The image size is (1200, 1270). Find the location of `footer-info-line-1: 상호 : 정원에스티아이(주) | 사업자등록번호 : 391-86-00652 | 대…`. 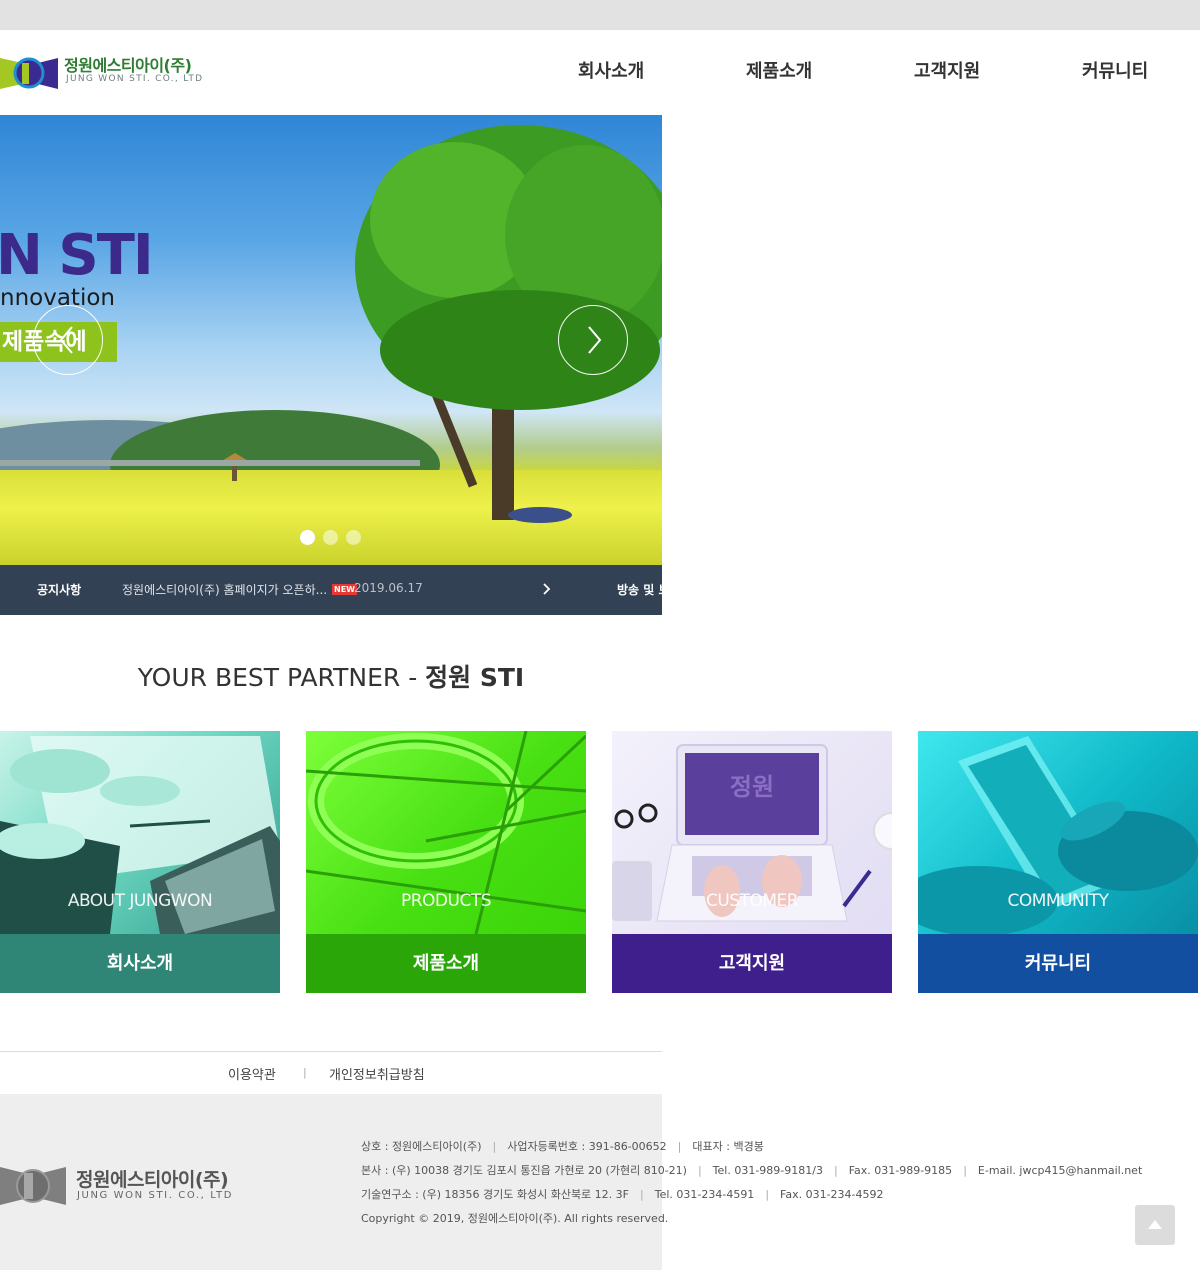

footer-info-line-1: 상호 : 정원에스티아이(주) | 사업자등록번호 : 391-86-00652 | 대… is located at coordinates (562, 1146).